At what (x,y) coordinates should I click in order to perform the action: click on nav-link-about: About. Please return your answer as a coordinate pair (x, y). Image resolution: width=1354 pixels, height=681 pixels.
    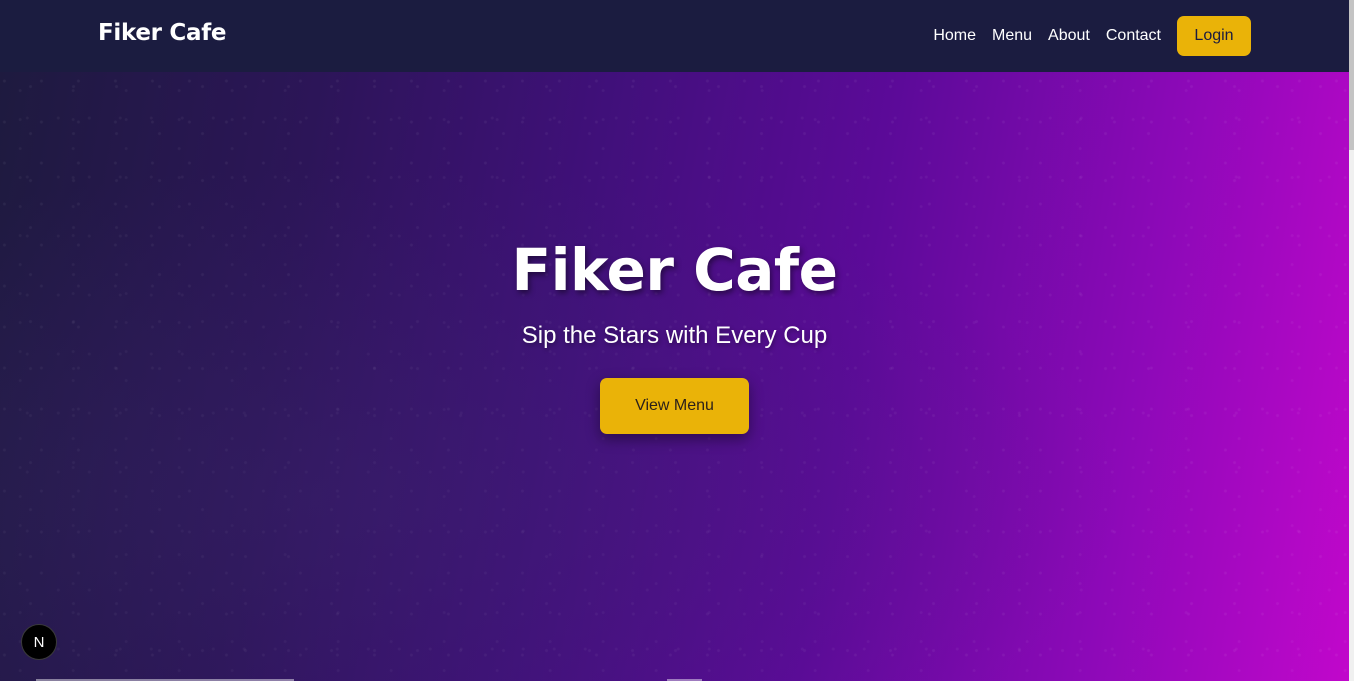
    Looking at the image, I should click on (1069, 36).